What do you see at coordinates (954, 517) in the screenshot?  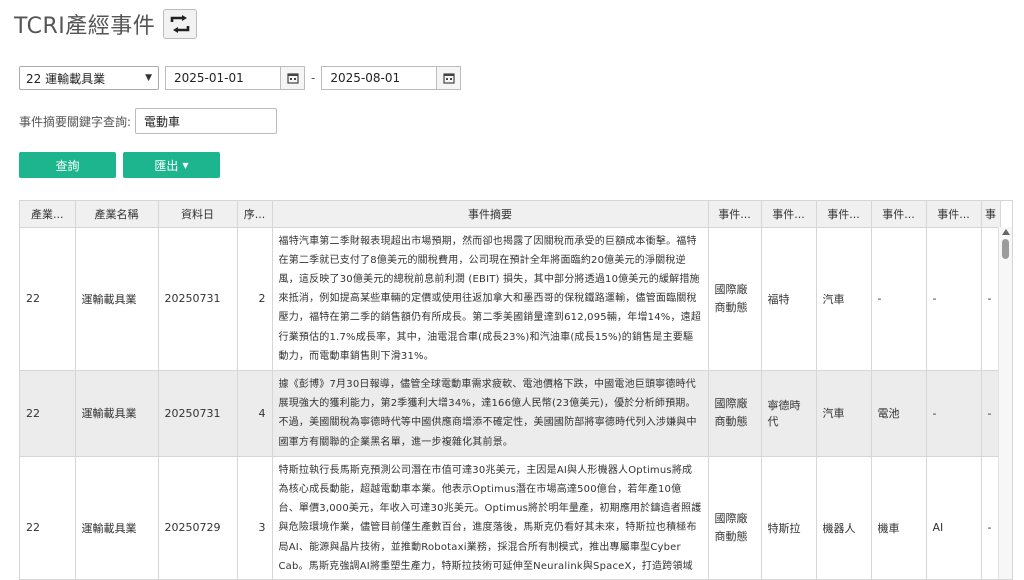 I see `cell-tag: AI` at bounding box center [954, 517].